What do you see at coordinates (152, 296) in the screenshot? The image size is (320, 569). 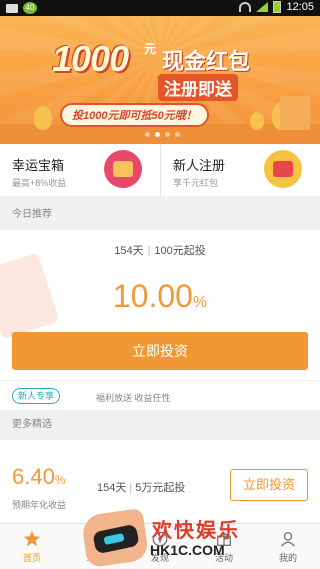 I see `rate-number: 10.00` at bounding box center [152, 296].